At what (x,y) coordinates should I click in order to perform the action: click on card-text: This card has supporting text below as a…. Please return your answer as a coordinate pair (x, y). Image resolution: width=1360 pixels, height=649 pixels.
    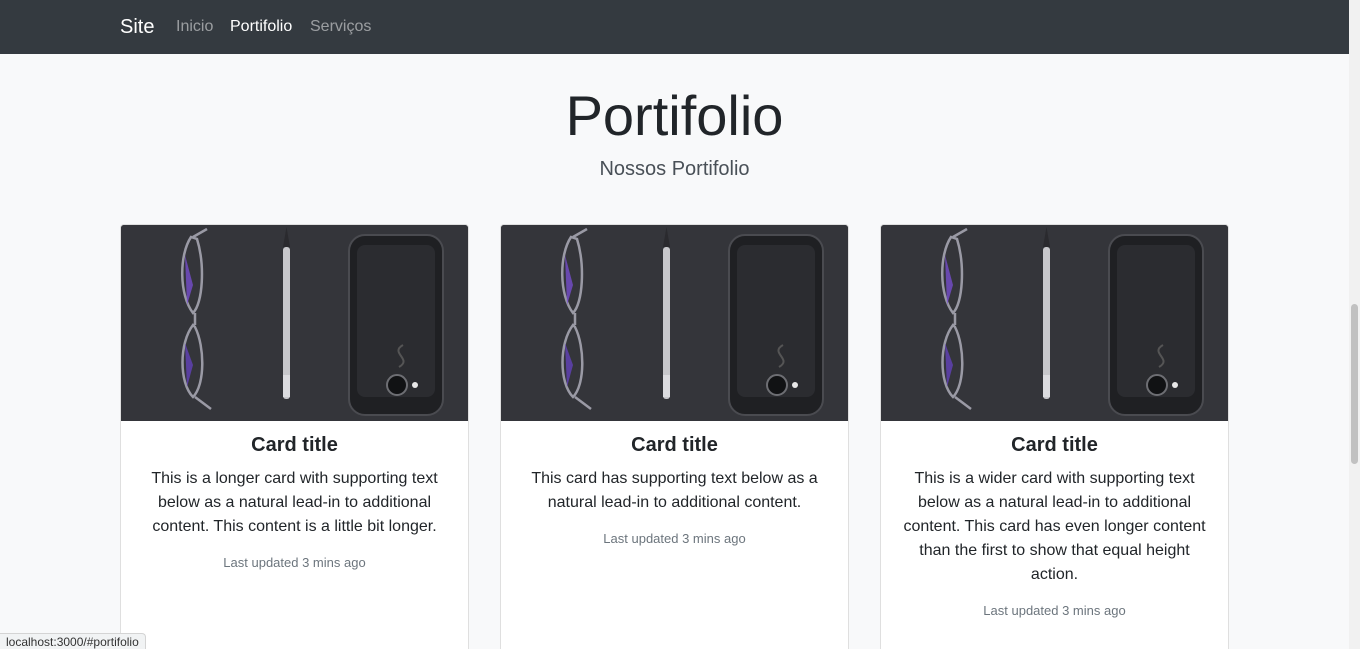
    Looking at the image, I should click on (674, 490).